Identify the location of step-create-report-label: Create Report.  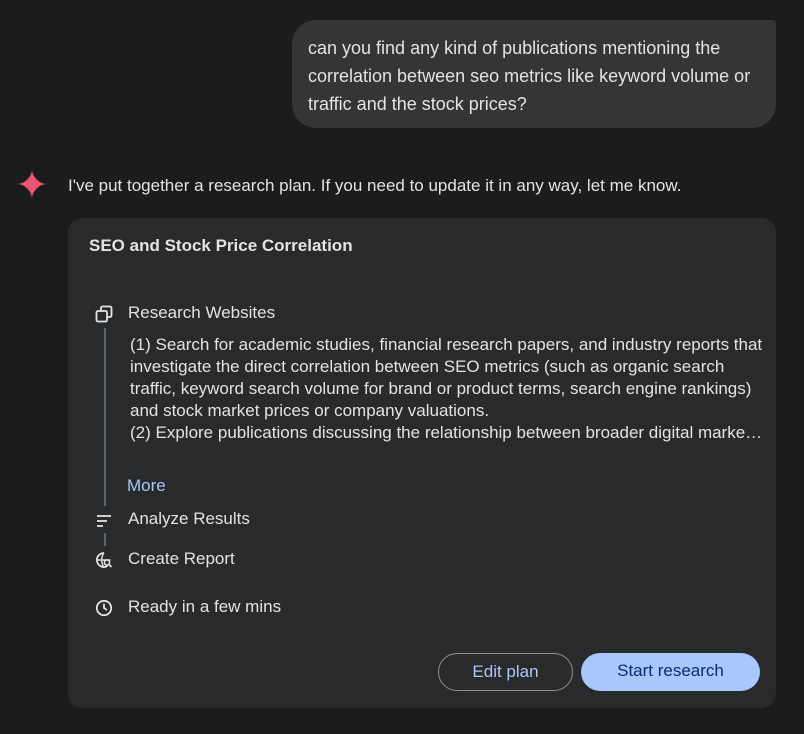
(181, 559).